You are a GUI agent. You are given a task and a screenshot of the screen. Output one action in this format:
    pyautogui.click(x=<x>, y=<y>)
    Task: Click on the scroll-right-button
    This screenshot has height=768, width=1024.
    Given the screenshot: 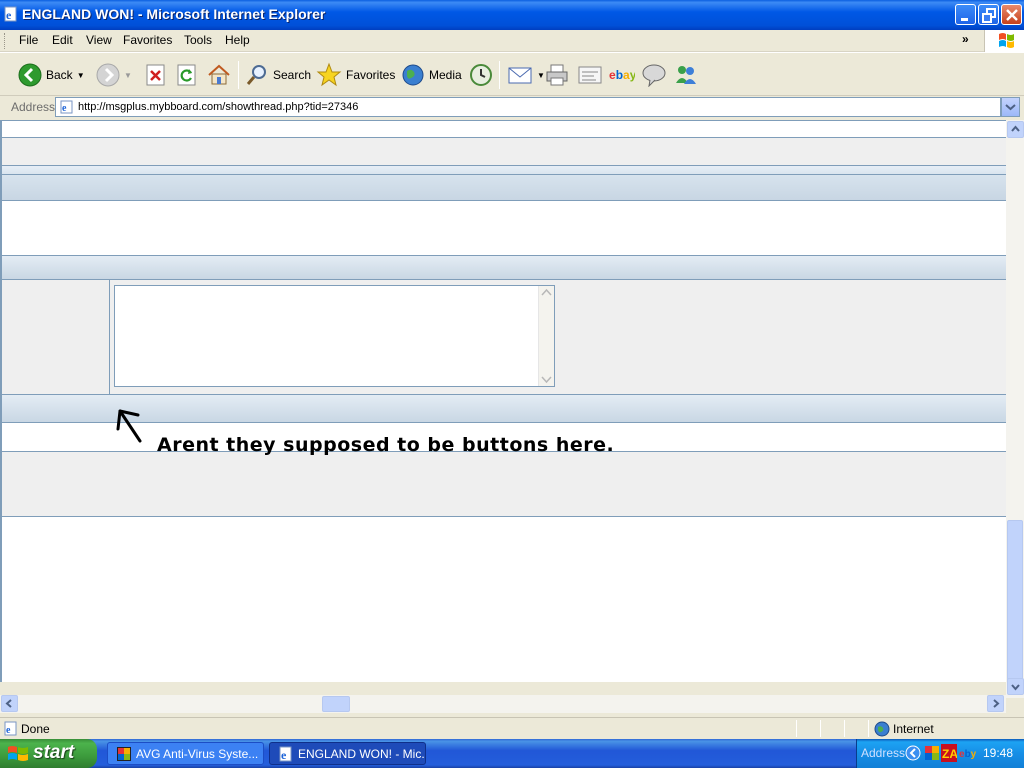 What is the action you would take?
    pyautogui.click(x=995, y=703)
    